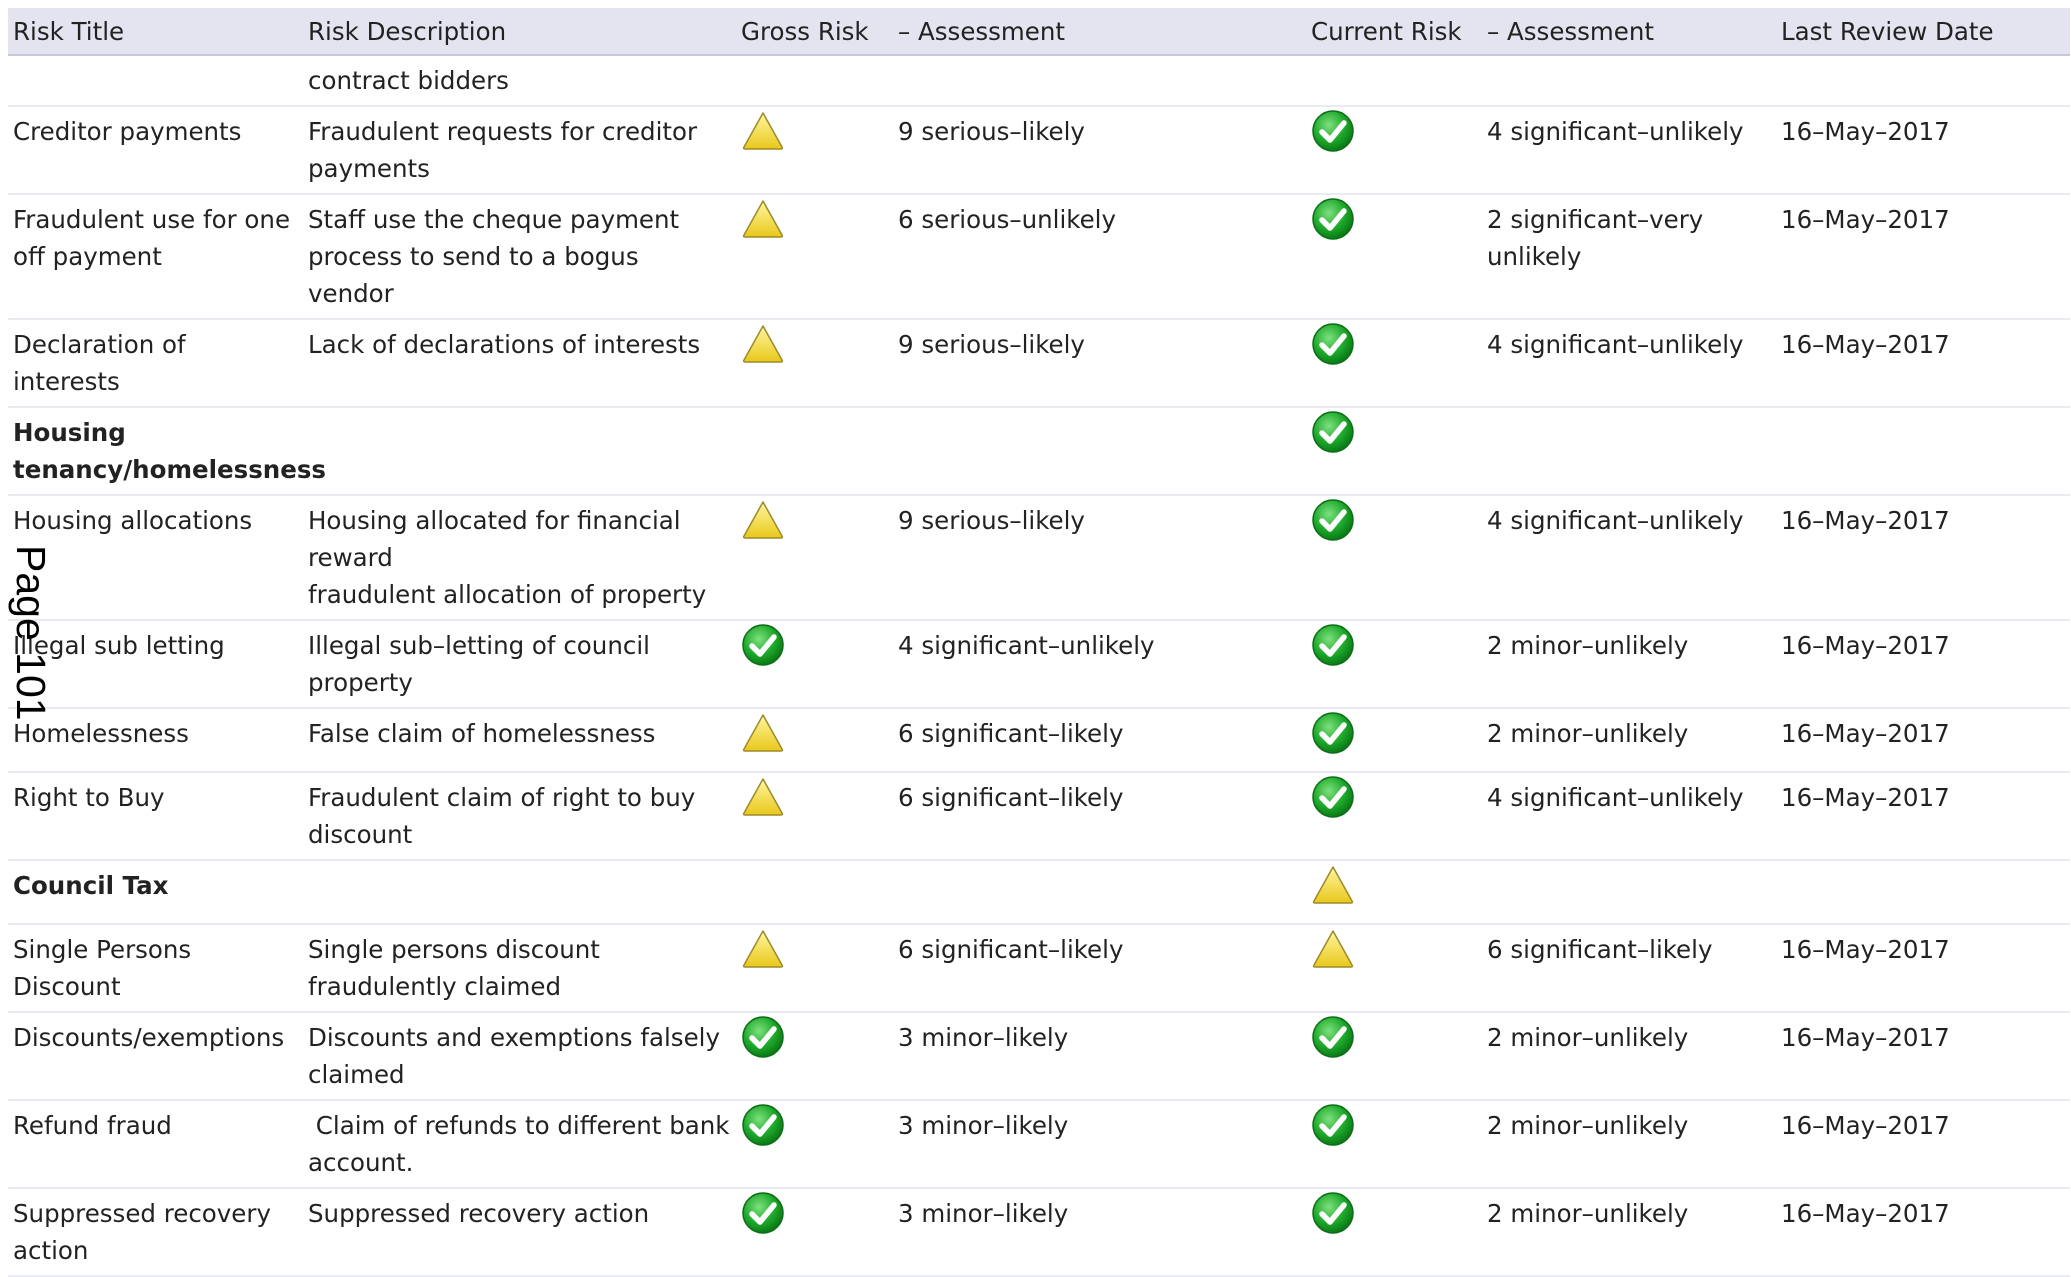 The height and width of the screenshot is (1277, 2071). I want to click on risk-title-cell: Fraudulent use for one off payment, so click(155, 257).